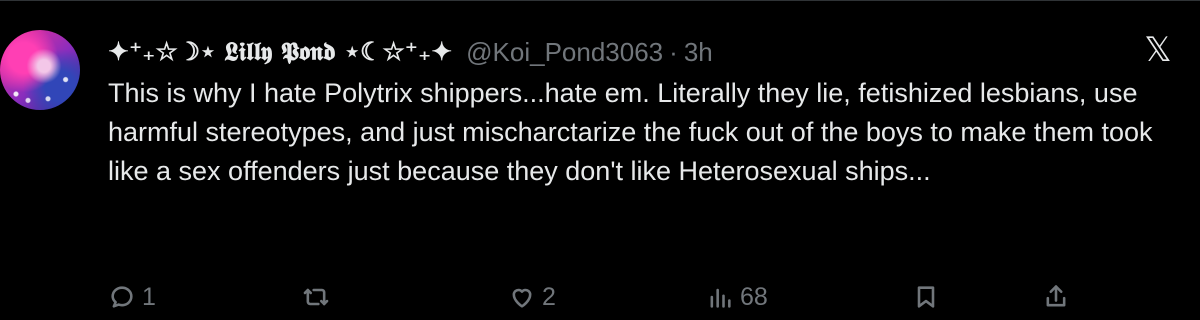 The image size is (1200, 320). What do you see at coordinates (40, 70) in the screenshot?
I see `avatar` at bounding box center [40, 70].